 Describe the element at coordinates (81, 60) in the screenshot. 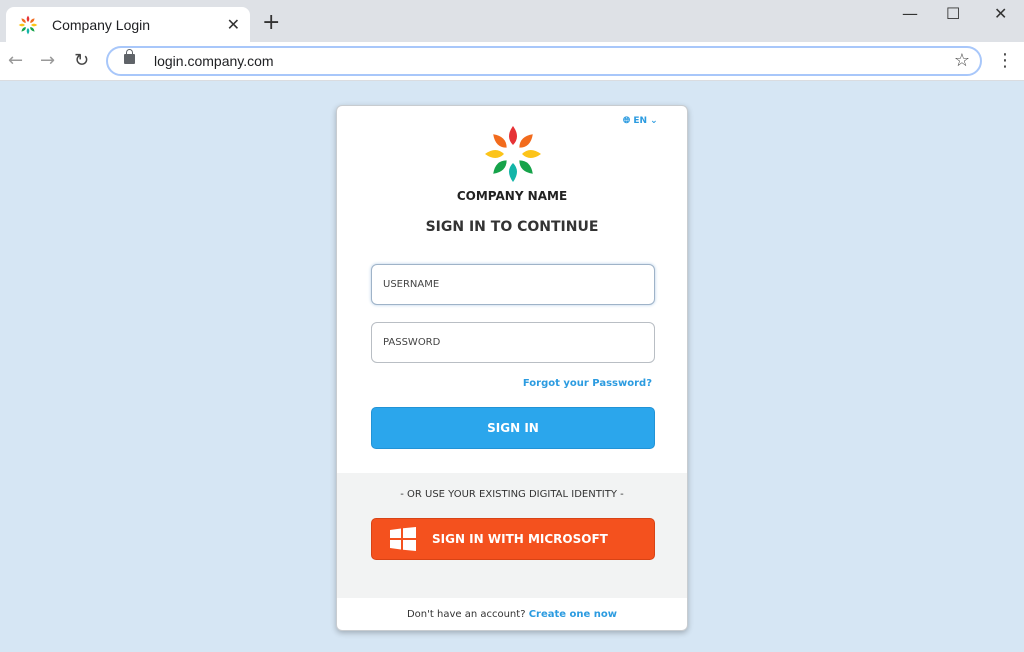

I see `reload-icon: ↻` at that location.